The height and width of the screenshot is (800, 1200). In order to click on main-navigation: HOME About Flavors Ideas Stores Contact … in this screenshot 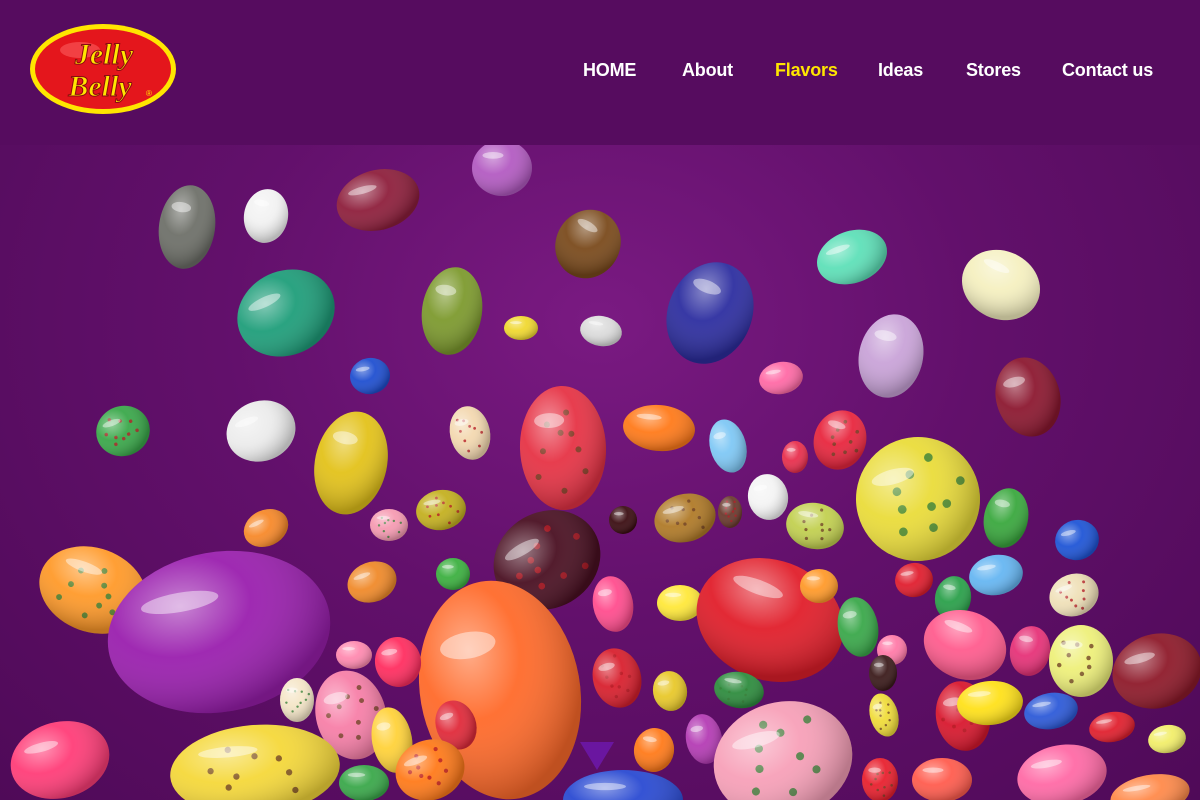, I will do `click(600, 73)`.